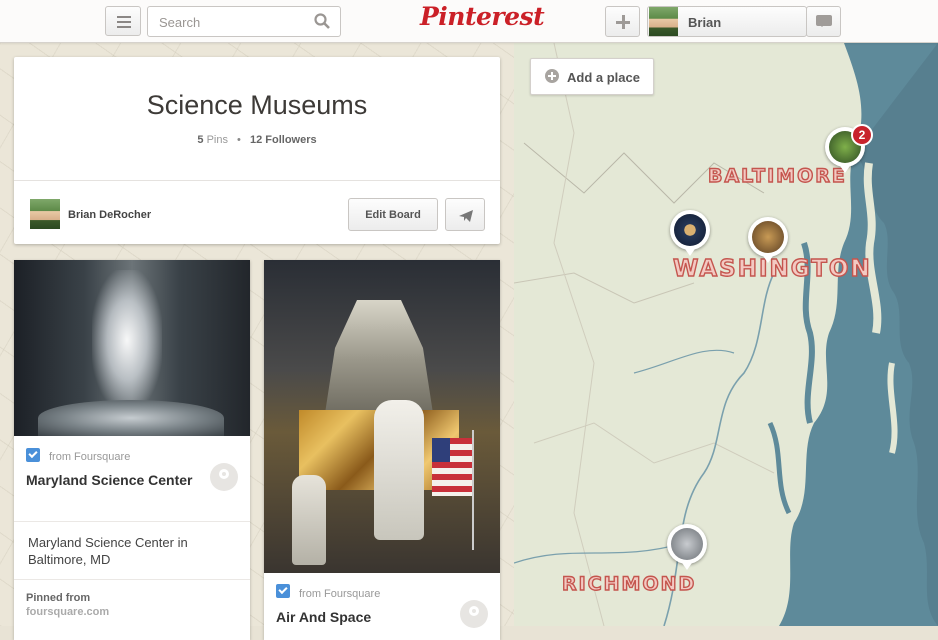 The height and width of the screenshot is (640, 938). Describe the element at coordinates (322, 21) in the screenshot. I see `search-icon` at that location.